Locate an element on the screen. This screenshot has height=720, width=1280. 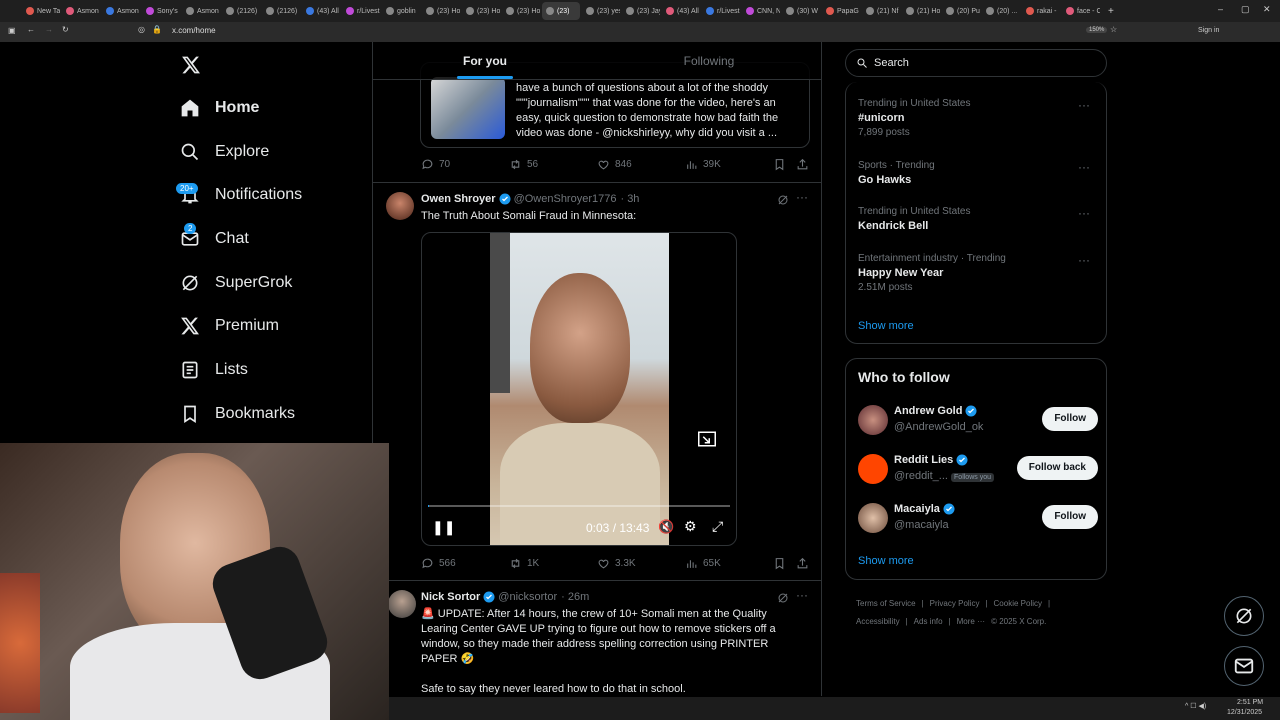
quoted-tweet-image is located at coordinates (468, 108).